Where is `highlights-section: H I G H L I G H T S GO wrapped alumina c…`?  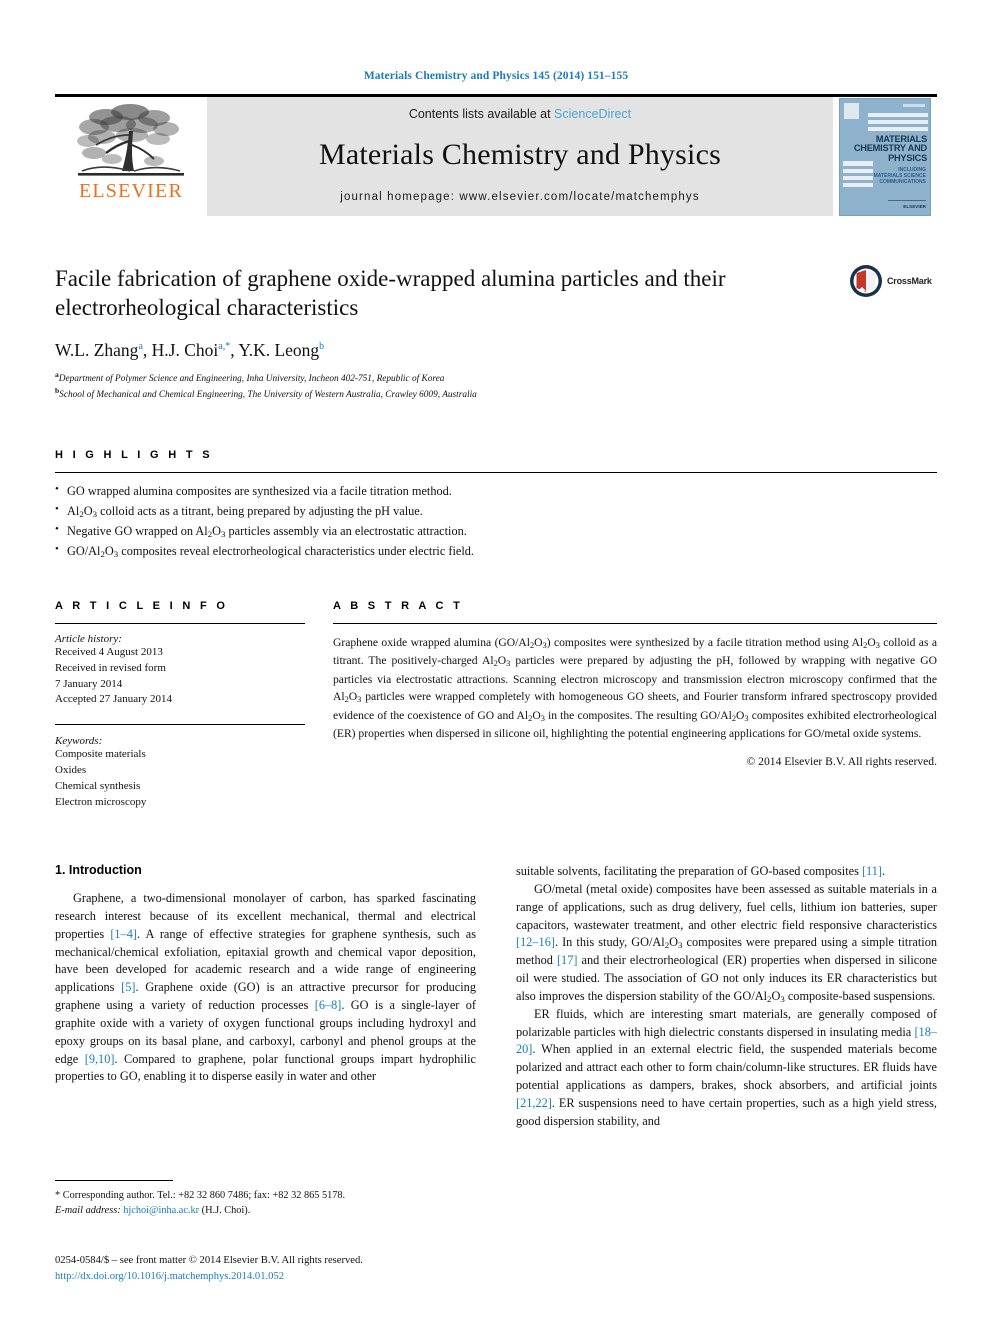
highlights-section: H I G H L I G H T S GO wrapped alumina c… is located at coordinates (496, 505).